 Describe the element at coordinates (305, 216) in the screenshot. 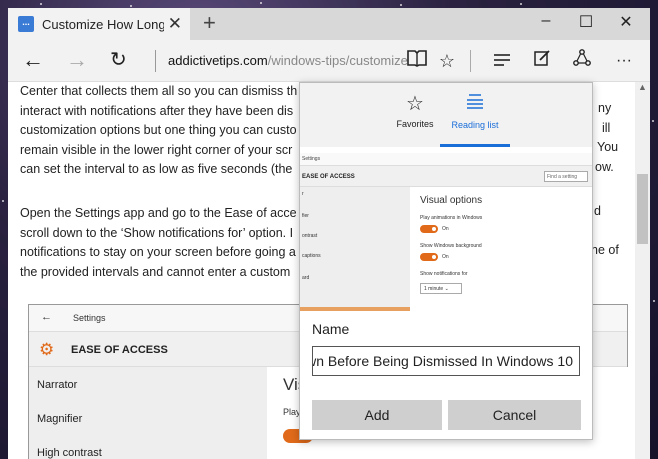

I see `thumbnail-sidebar-item: fier` at that location.